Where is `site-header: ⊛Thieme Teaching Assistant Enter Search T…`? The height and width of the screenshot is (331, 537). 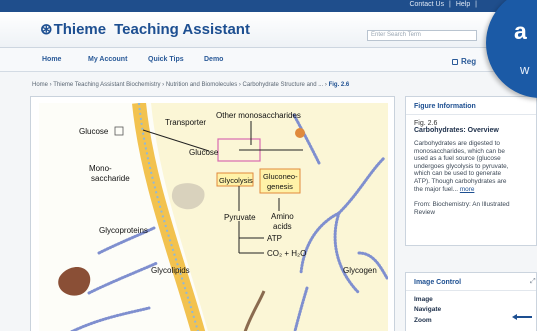 site-header: ⊛Thieme Teaching Assistant Enter Search T… is located at coordinates (268, 30).